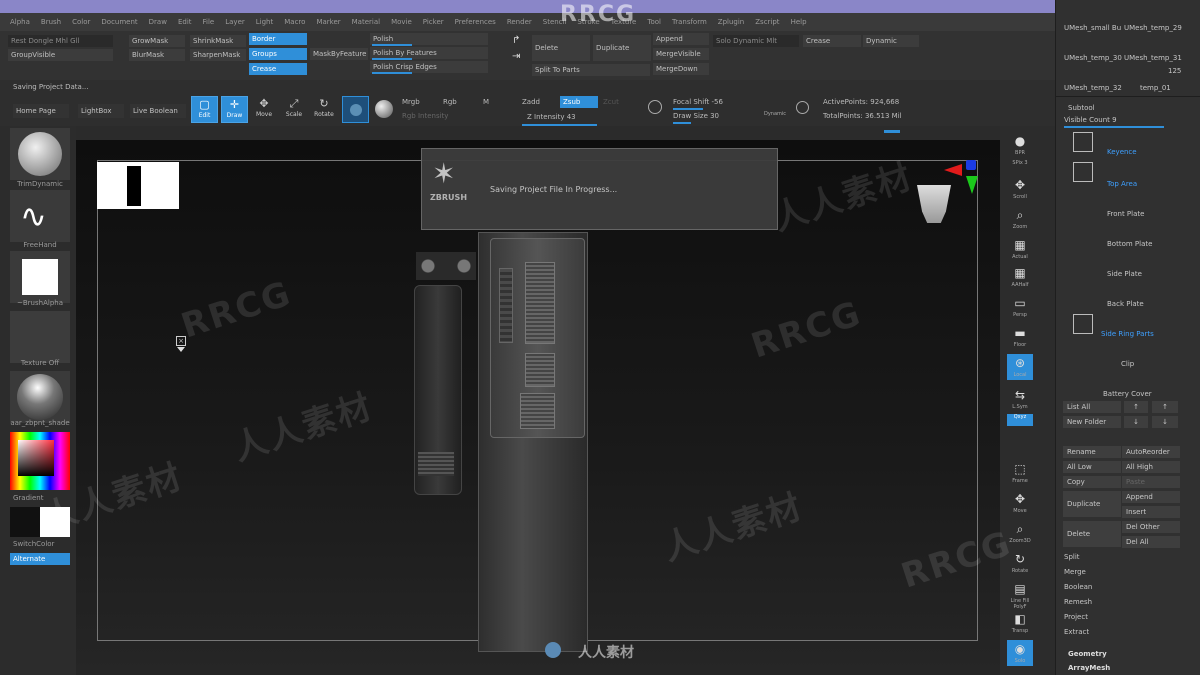 The image size is (1200, 675). Describe the element at coordinates (101, 111) in the screenshot. I see `lightbox-button: LightBox` at that location.